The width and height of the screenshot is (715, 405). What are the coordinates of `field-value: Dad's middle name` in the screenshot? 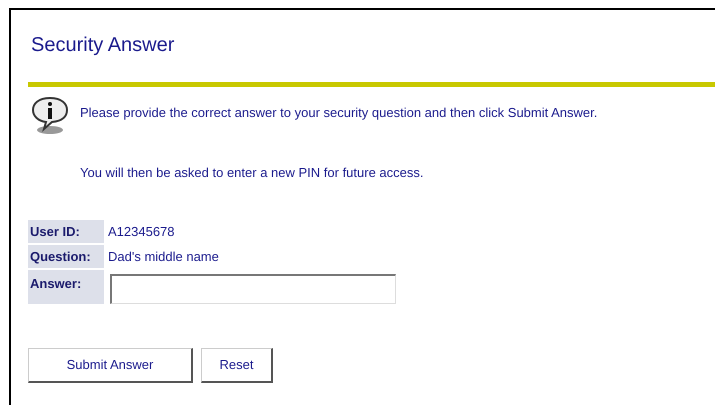 It's located at (163, 257).